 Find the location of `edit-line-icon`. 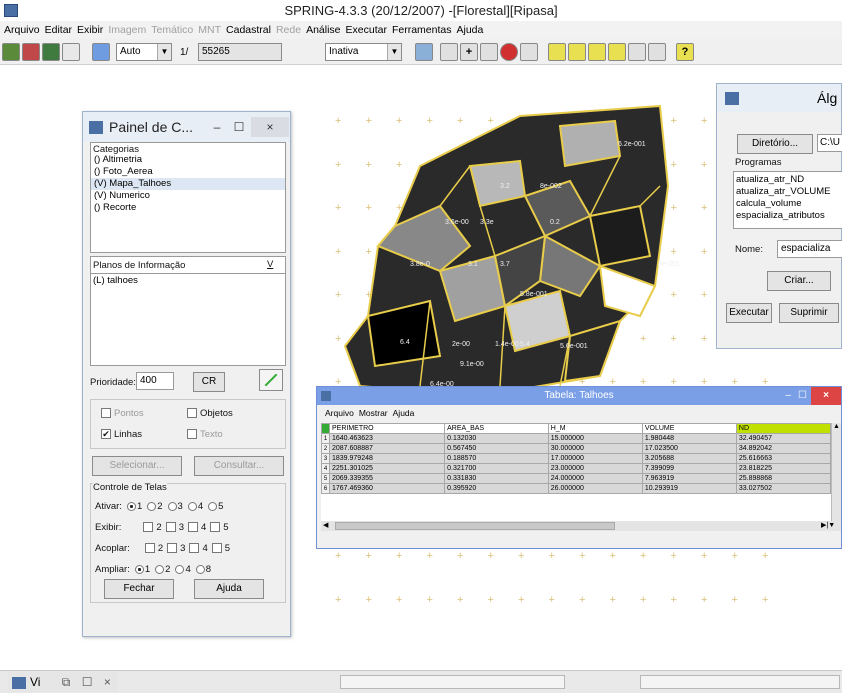

edit-line-icon is located at coordinates (557, 52).